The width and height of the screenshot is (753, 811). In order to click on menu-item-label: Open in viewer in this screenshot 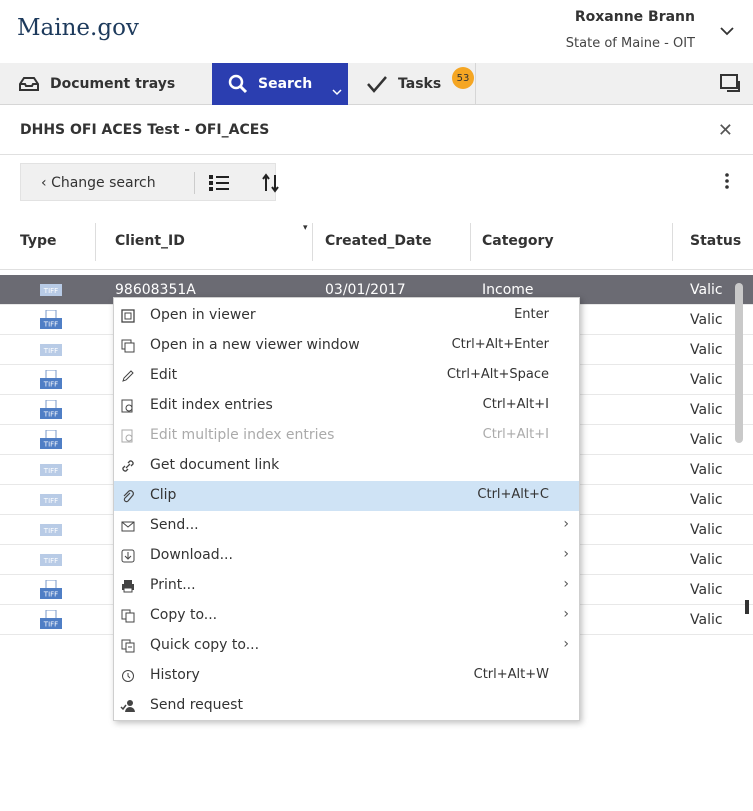, I will do `click(203, 315)`.